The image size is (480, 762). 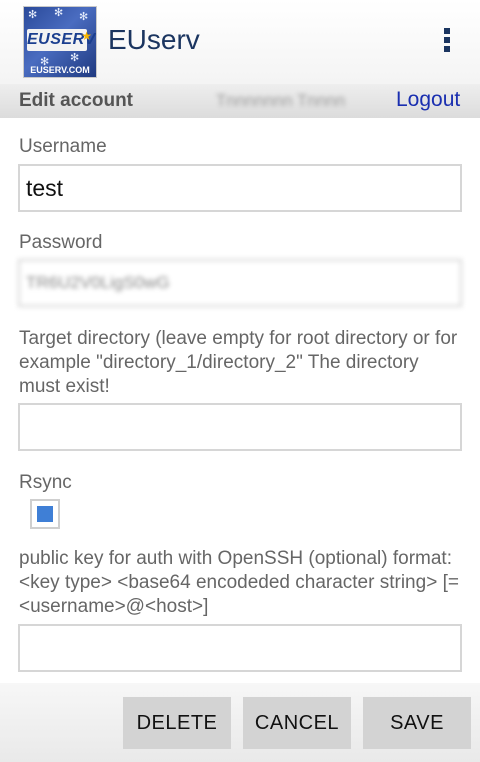 What do you see at coordinates (86, 36) in the screenshot?
I see `logo-star-icon: ★` at bounding box center [86, 36].